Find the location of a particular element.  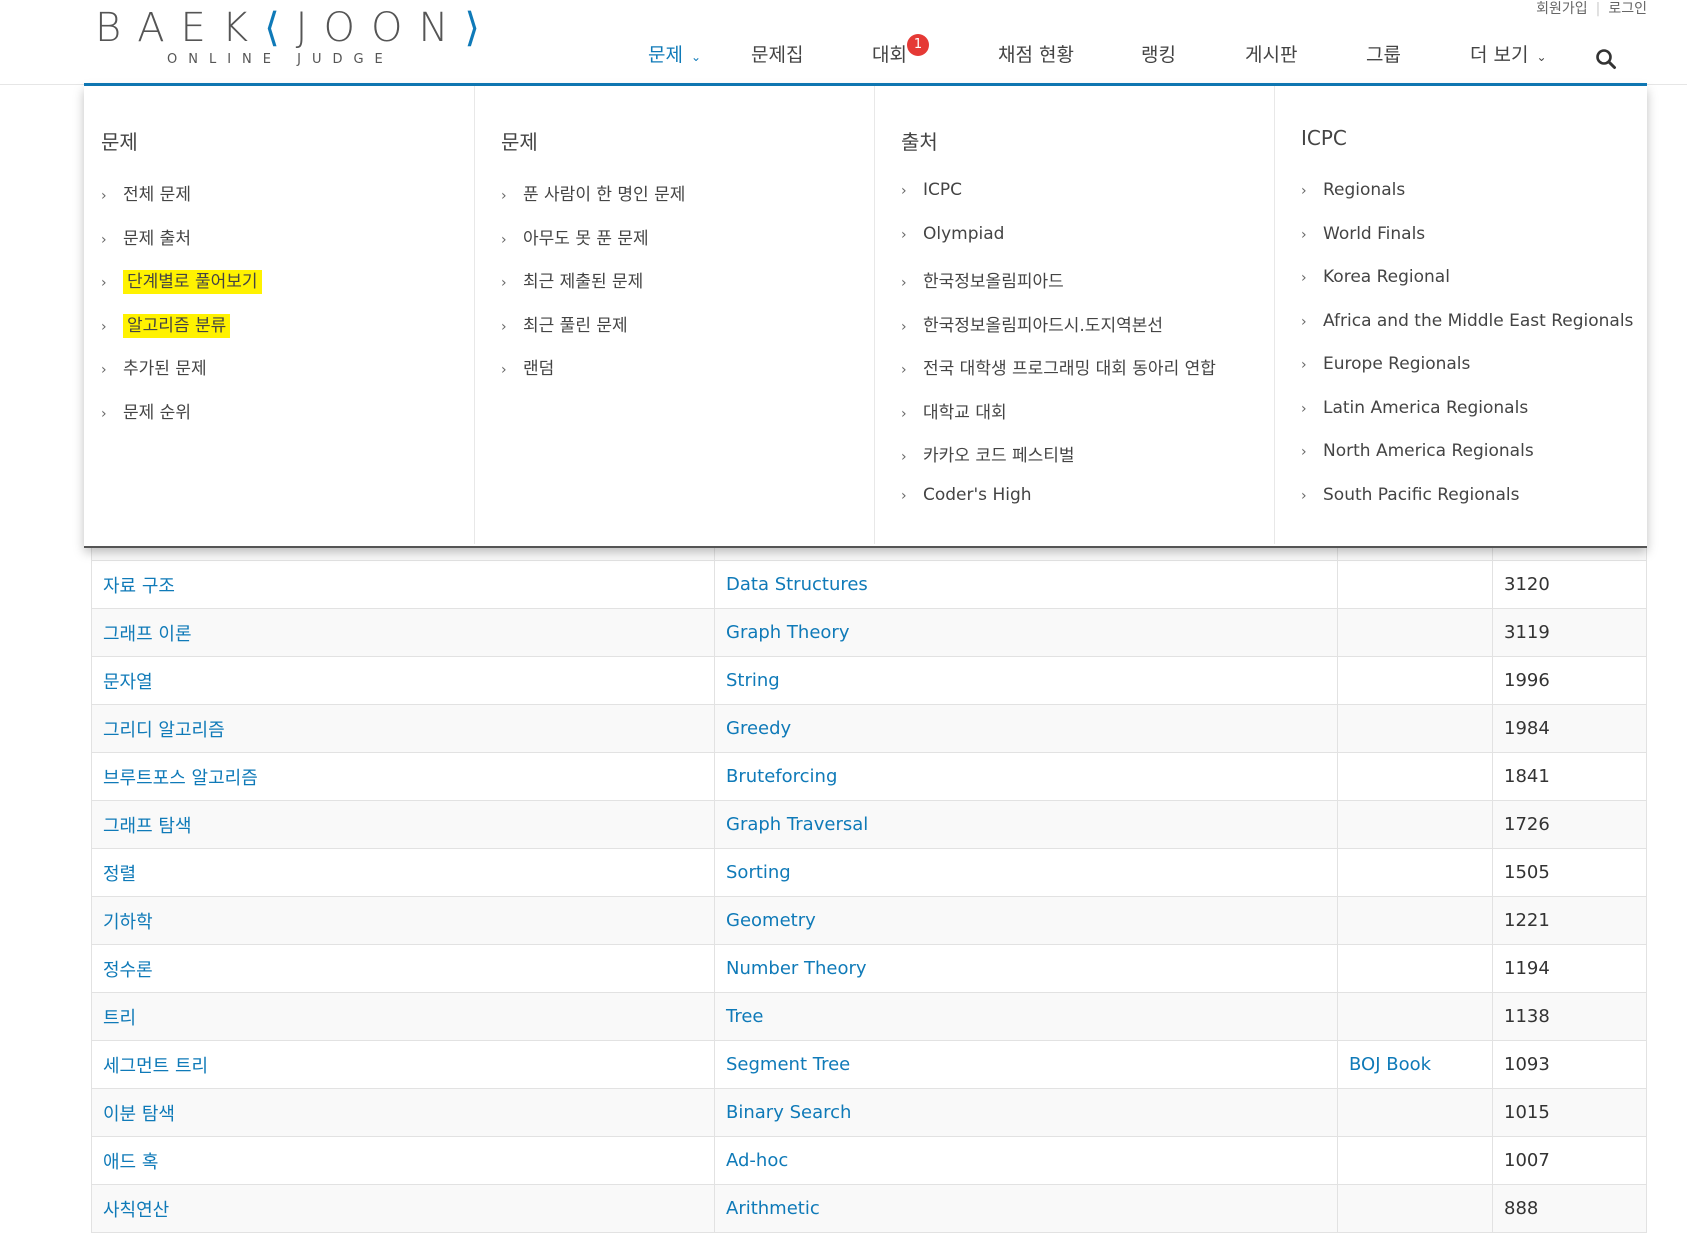

menu-item-label: 전체 문제 is located at coordinates (157, 195).